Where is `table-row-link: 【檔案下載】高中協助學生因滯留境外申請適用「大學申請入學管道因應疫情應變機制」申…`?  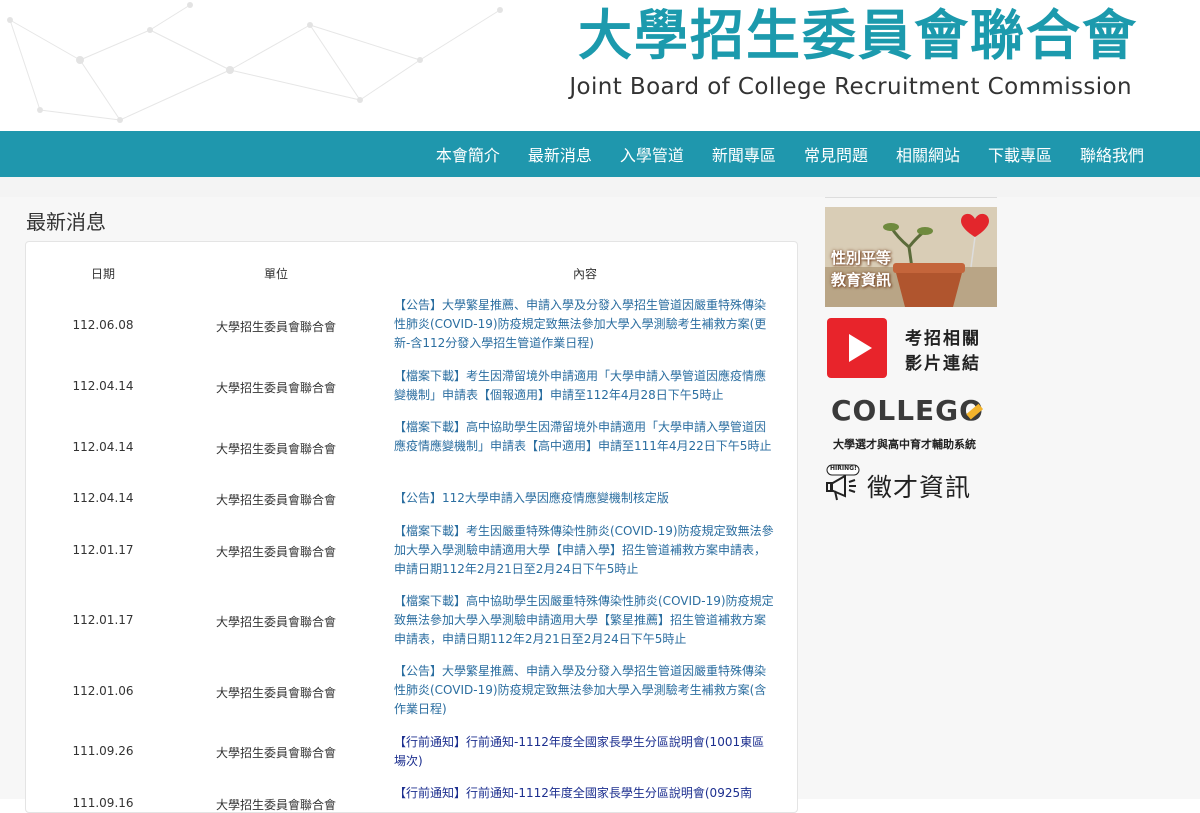 table-row-link: 【檔案下載】高中協助學生因滯留境外申請適用「大學申請入學管道因應疫情應變機制」申… is located at coordinates (585, 437).